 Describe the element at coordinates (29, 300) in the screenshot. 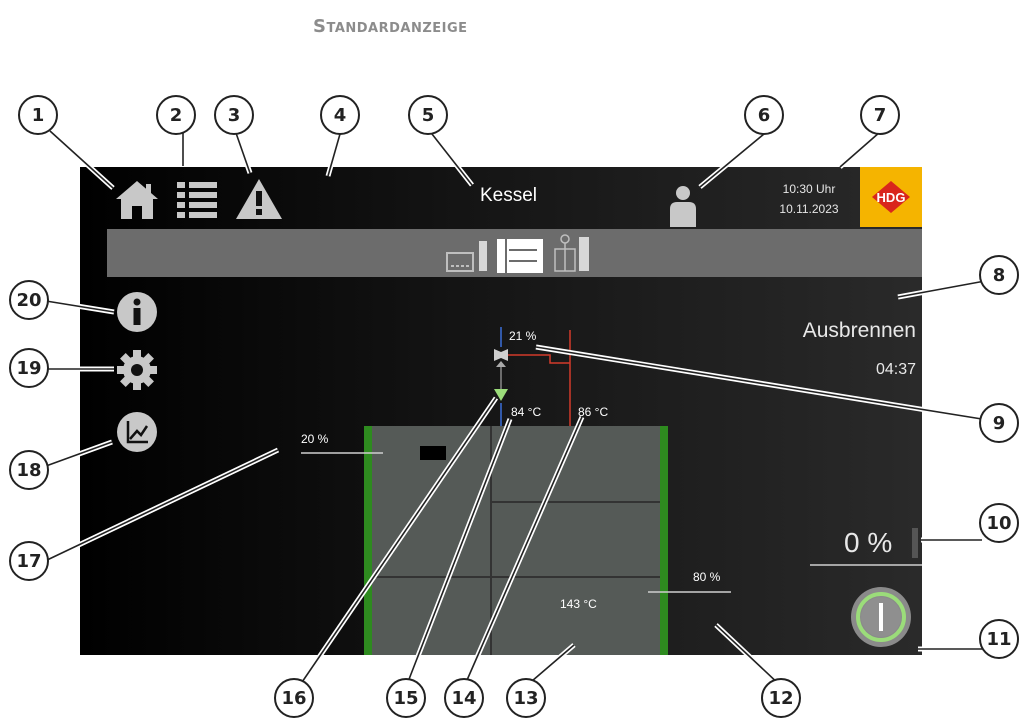

I see `callout-20: 20` at that location.